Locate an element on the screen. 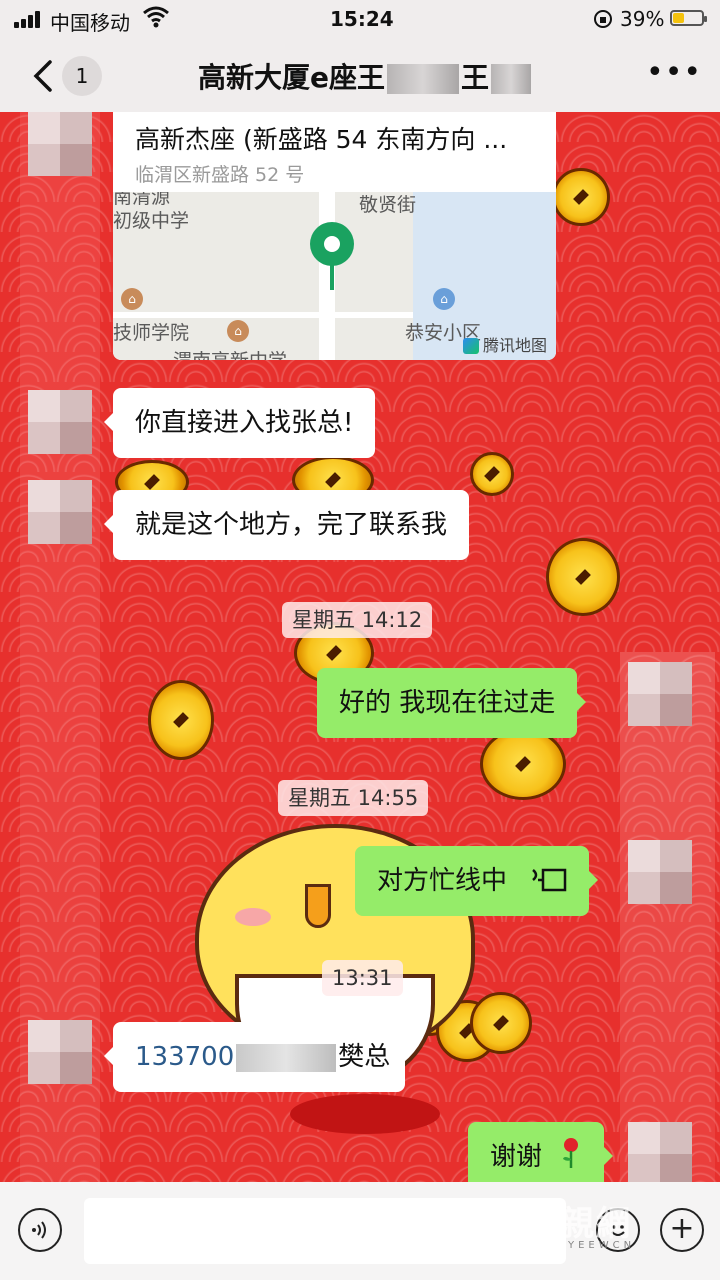 The height and width of the screenshot is (1280, 720). map-preview: 南清源 初级中学 敬贤街 ⌂ 技师学院 ⌂ ⌂ 恭安小区 渭南高新中学 腾讯地图 is located at coordinates (334, 276).